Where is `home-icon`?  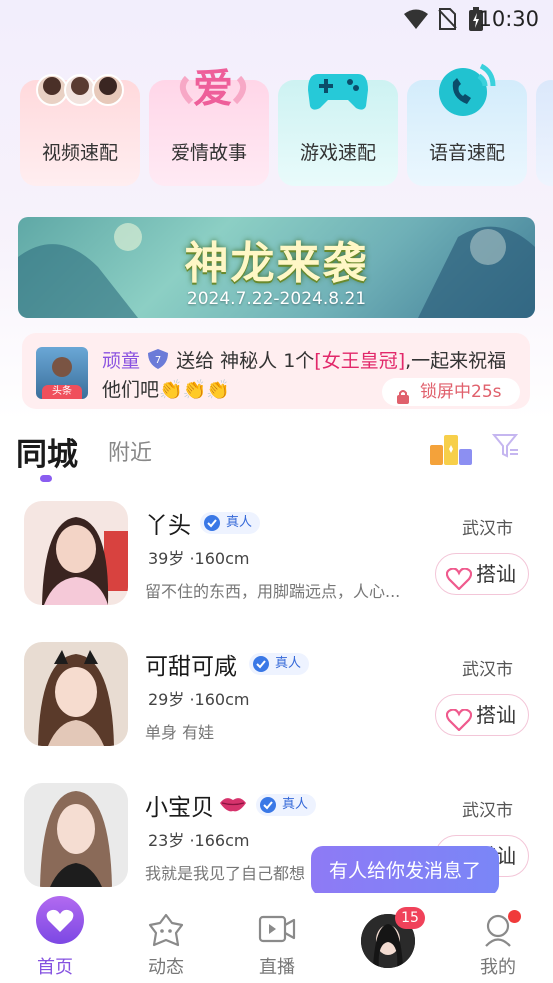
home-icon is located at coordinates (60, 920).